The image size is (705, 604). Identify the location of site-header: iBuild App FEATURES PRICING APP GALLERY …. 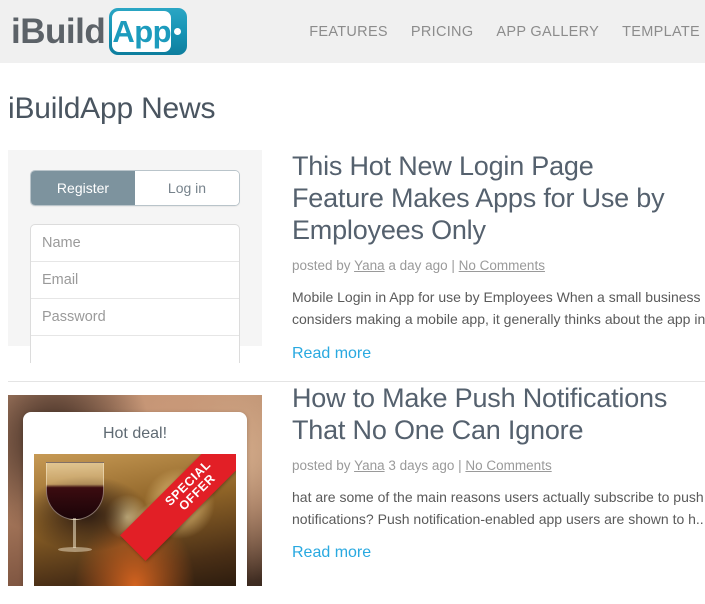
(352, 31).